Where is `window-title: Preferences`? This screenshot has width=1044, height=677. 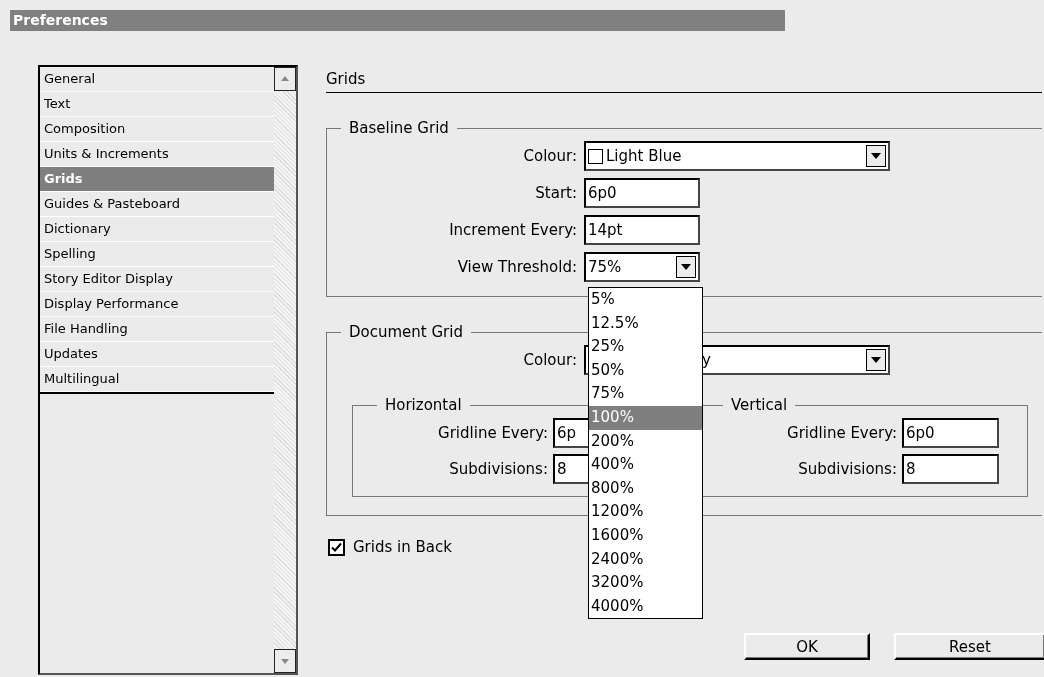
window-title: Preferences is located at coordinates (397, 20).